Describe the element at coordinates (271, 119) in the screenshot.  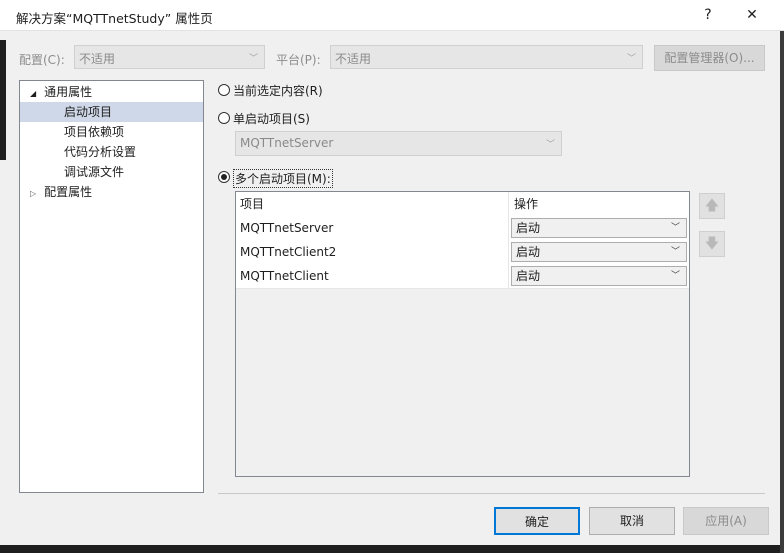
I see `single-startup-label: 单启动项目(S)` at that location.